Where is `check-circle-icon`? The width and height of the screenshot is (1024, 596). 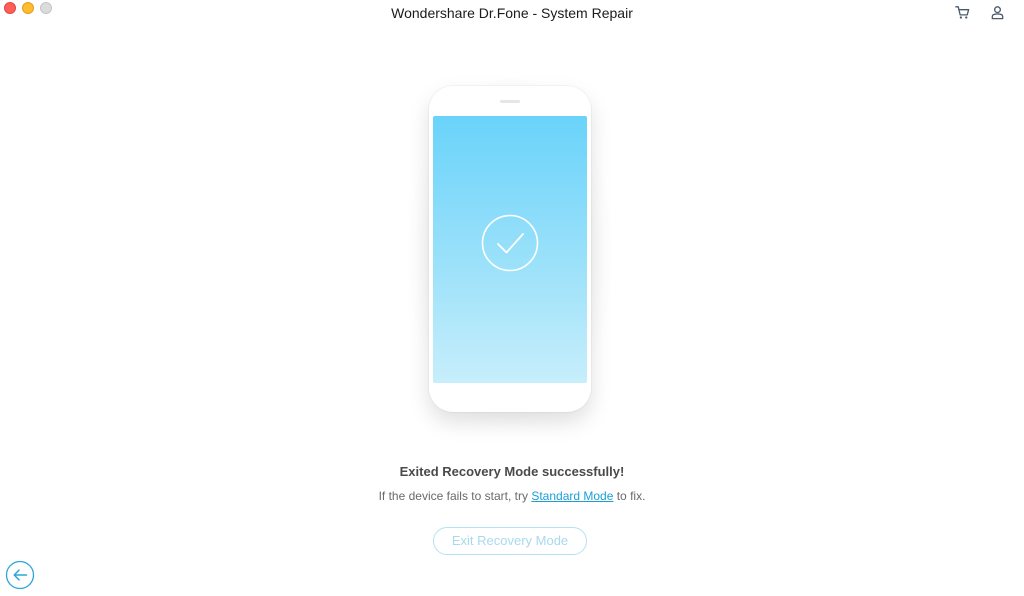
check-circle-icon is located at coordinates (510, 243).